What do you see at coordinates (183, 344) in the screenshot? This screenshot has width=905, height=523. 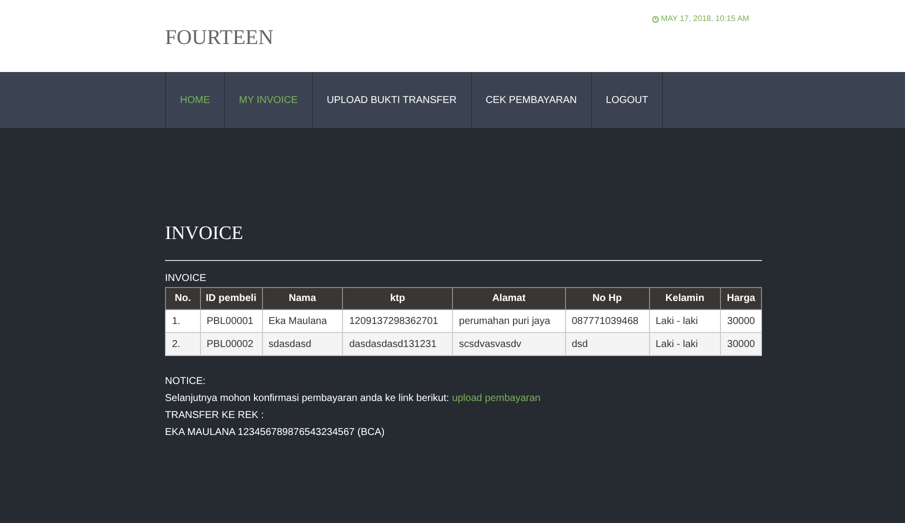 I see `table-cell: 2.` at bounding box center [183, 344].